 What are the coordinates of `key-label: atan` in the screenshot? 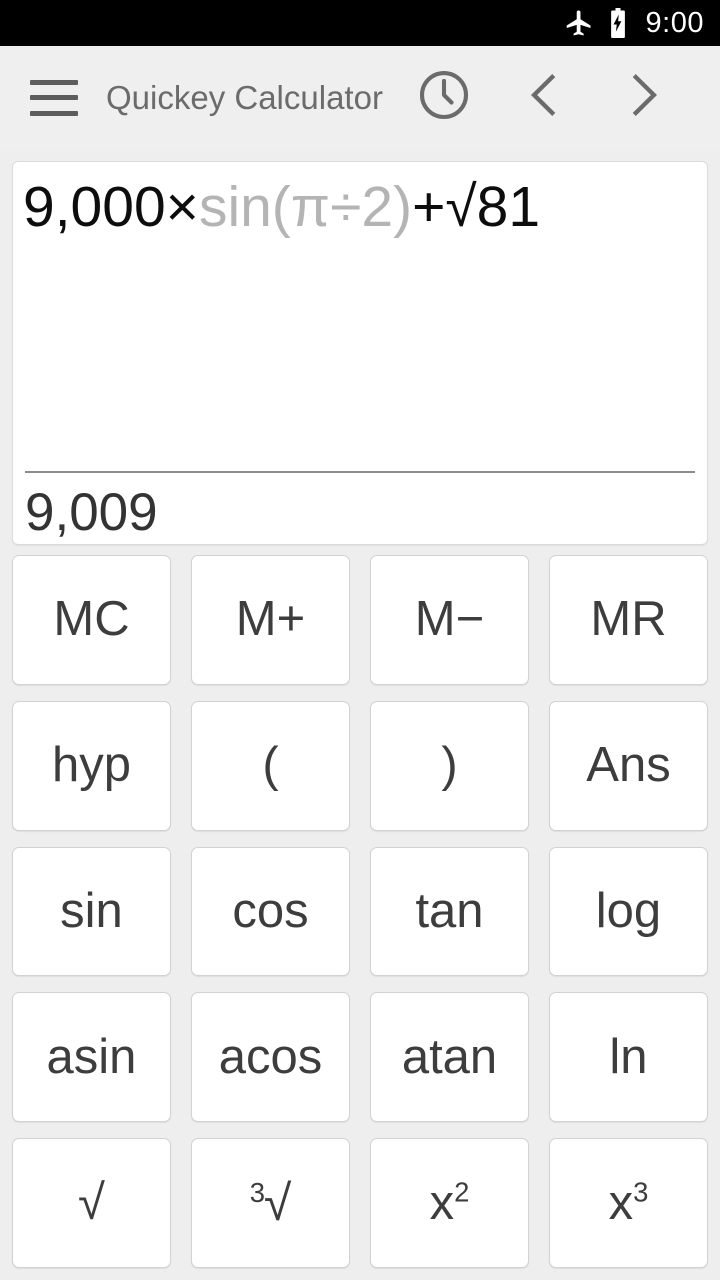 It's located at (449, 1056).